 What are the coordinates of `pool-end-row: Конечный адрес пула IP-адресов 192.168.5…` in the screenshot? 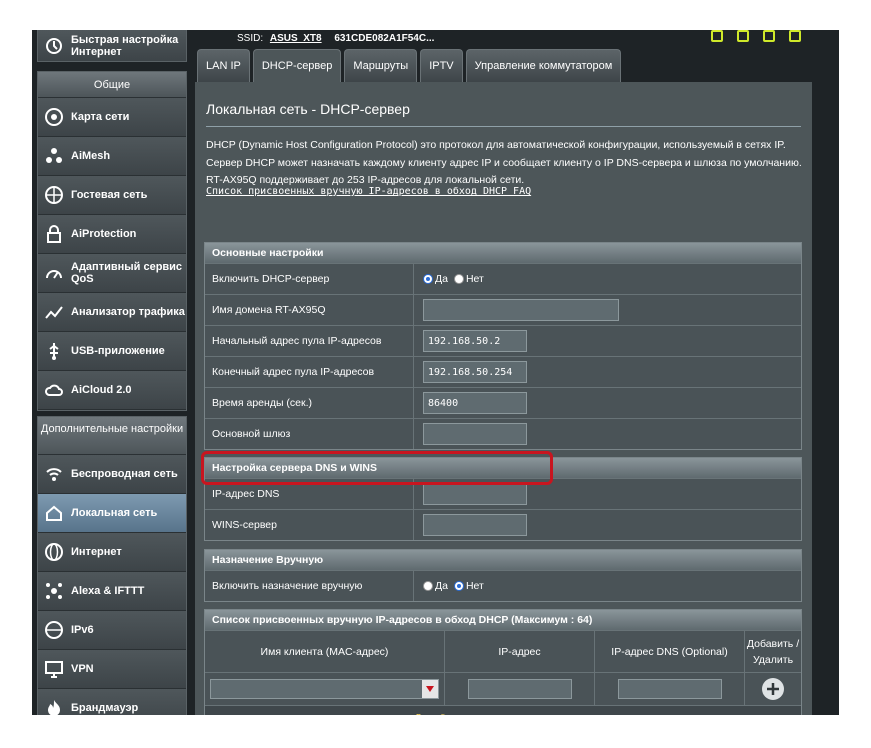 It's located at (503, 371).